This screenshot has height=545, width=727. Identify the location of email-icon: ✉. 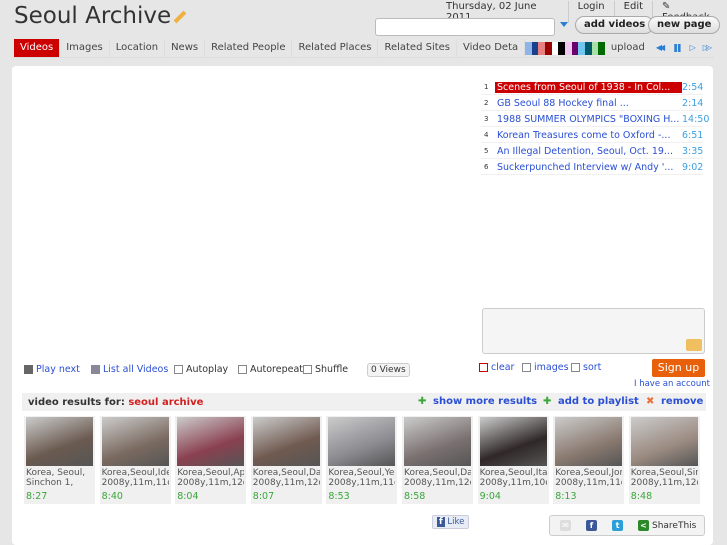
(565, 525).